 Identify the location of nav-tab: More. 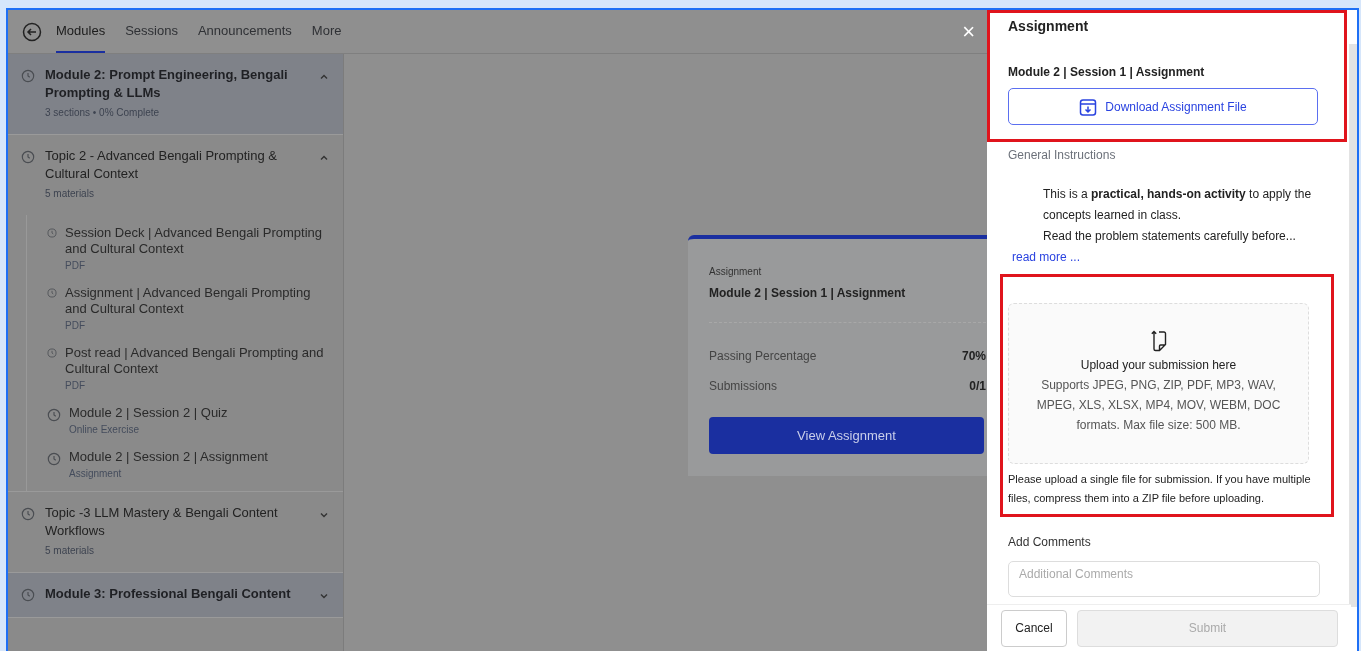
(326, 31).